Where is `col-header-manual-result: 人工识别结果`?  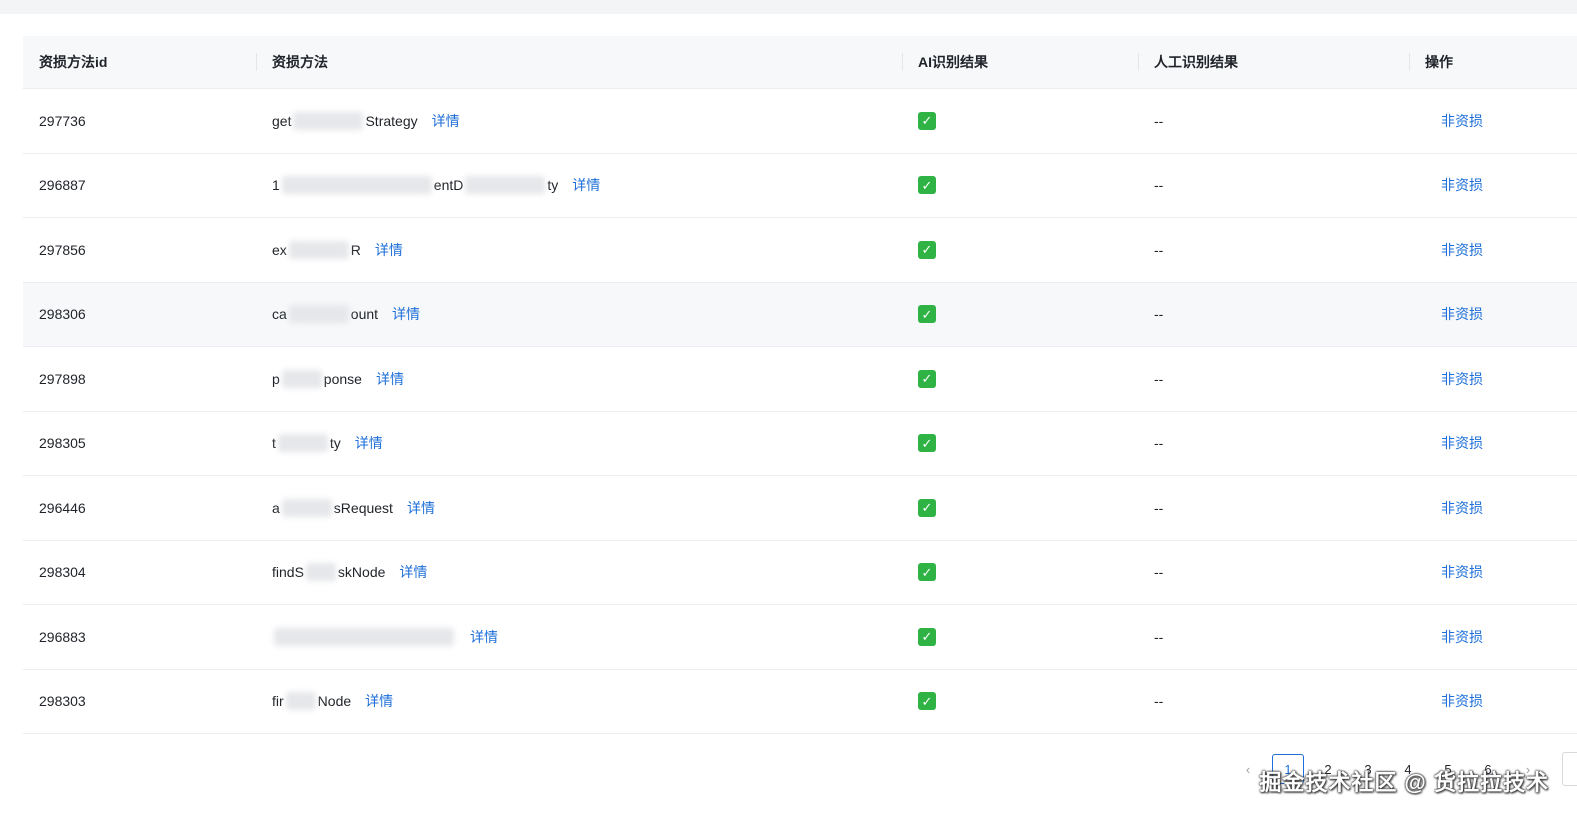
col-header-manual-result: 人工识别结果 is located at coordinates (1273, 62).